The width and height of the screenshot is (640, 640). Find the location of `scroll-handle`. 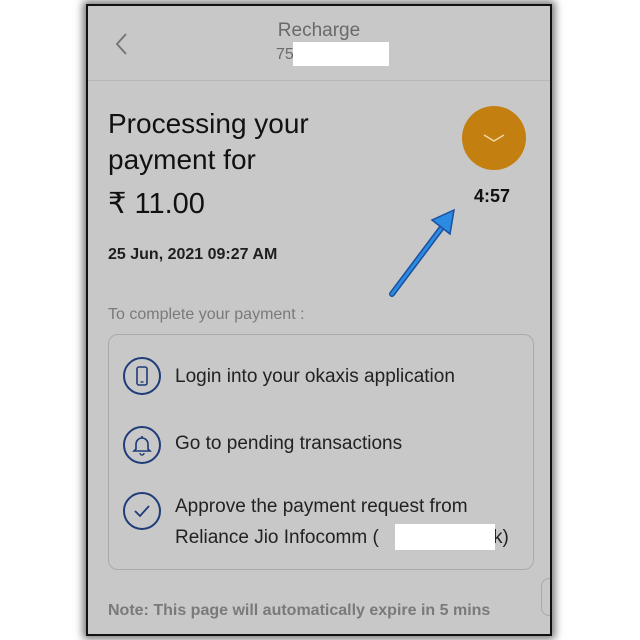

scroll-handle is located at coordinates (545, 597).